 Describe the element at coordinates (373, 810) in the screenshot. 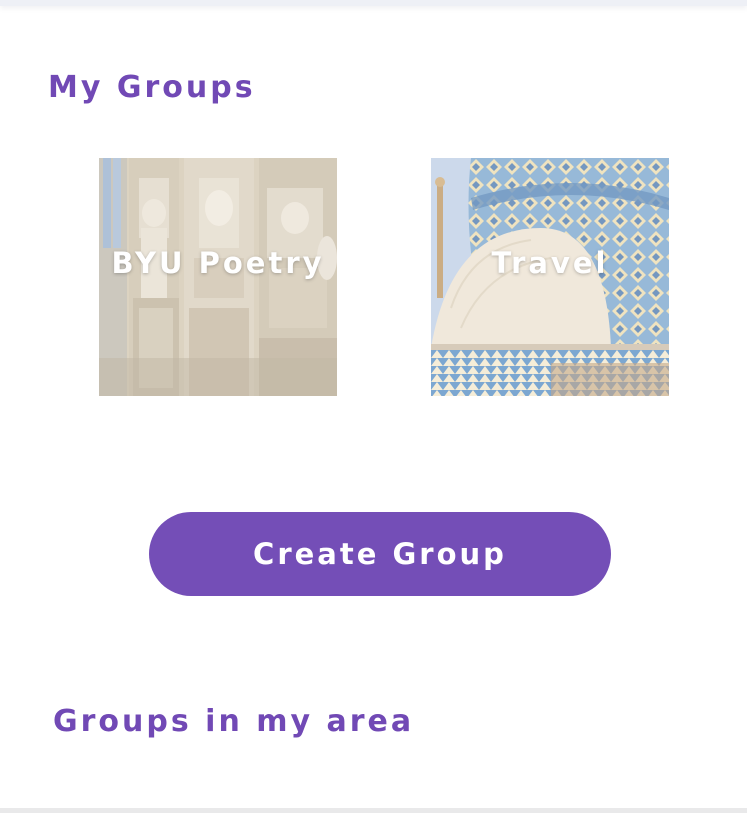

I see `content-edge` at that location.